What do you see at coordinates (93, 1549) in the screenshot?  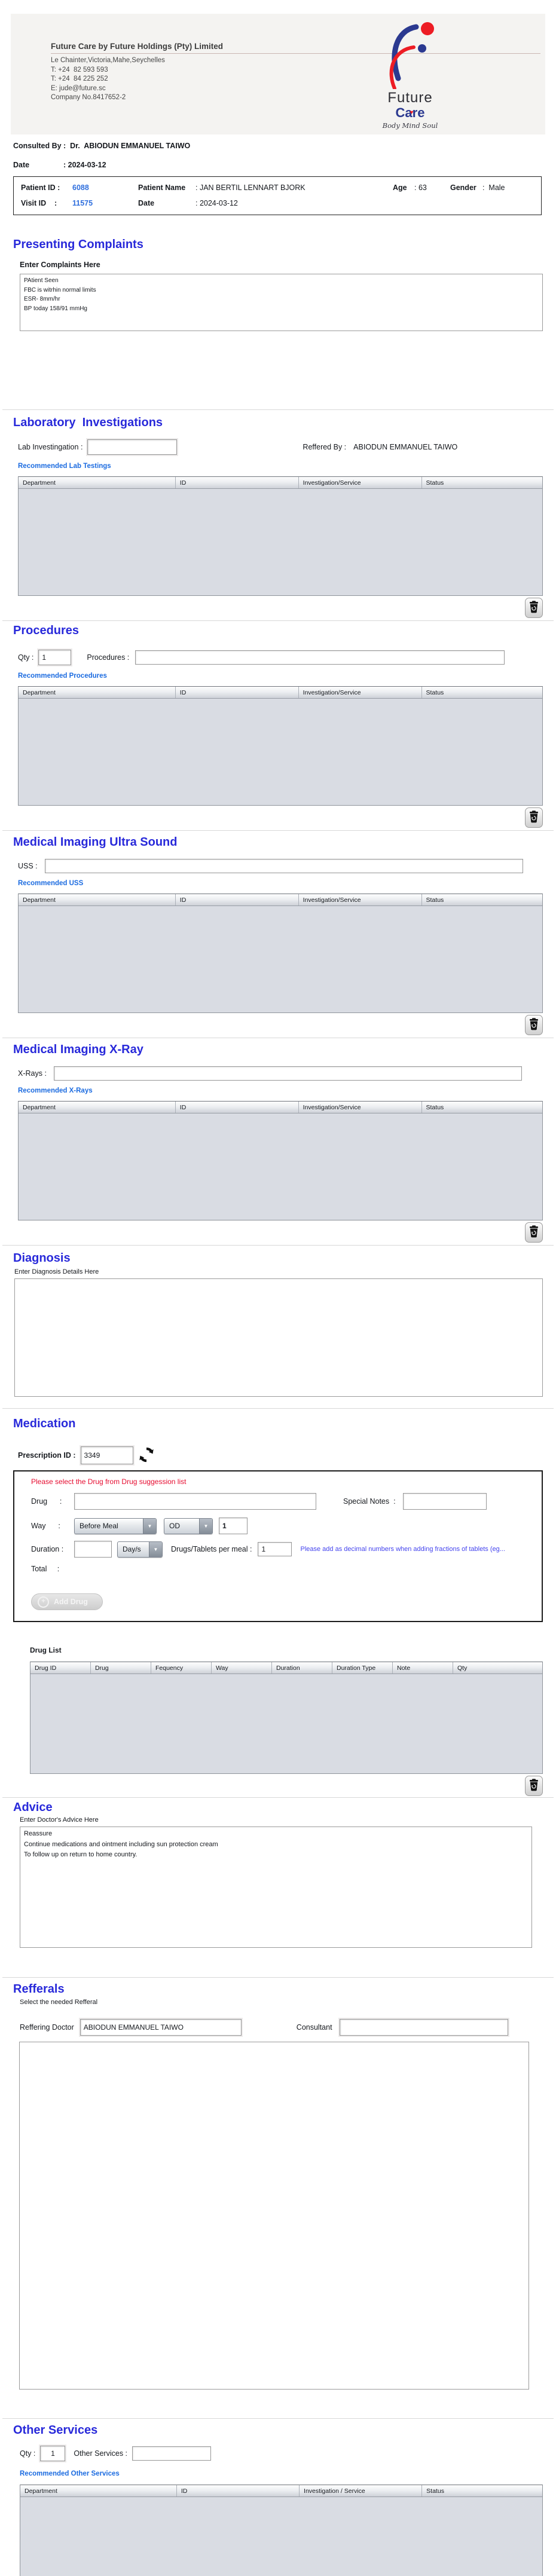 I see `duration-input` at bounding box center [93, 1549].